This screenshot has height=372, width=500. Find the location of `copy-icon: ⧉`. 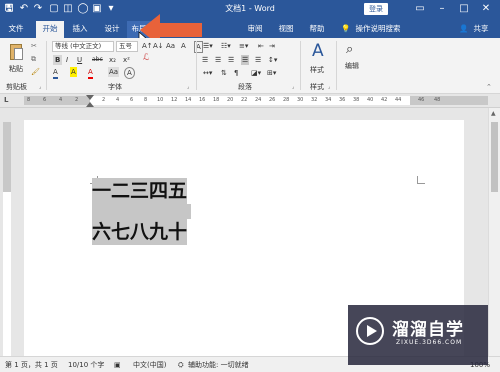

copy-icon: ⧉ is located at coordinates (33, 59).